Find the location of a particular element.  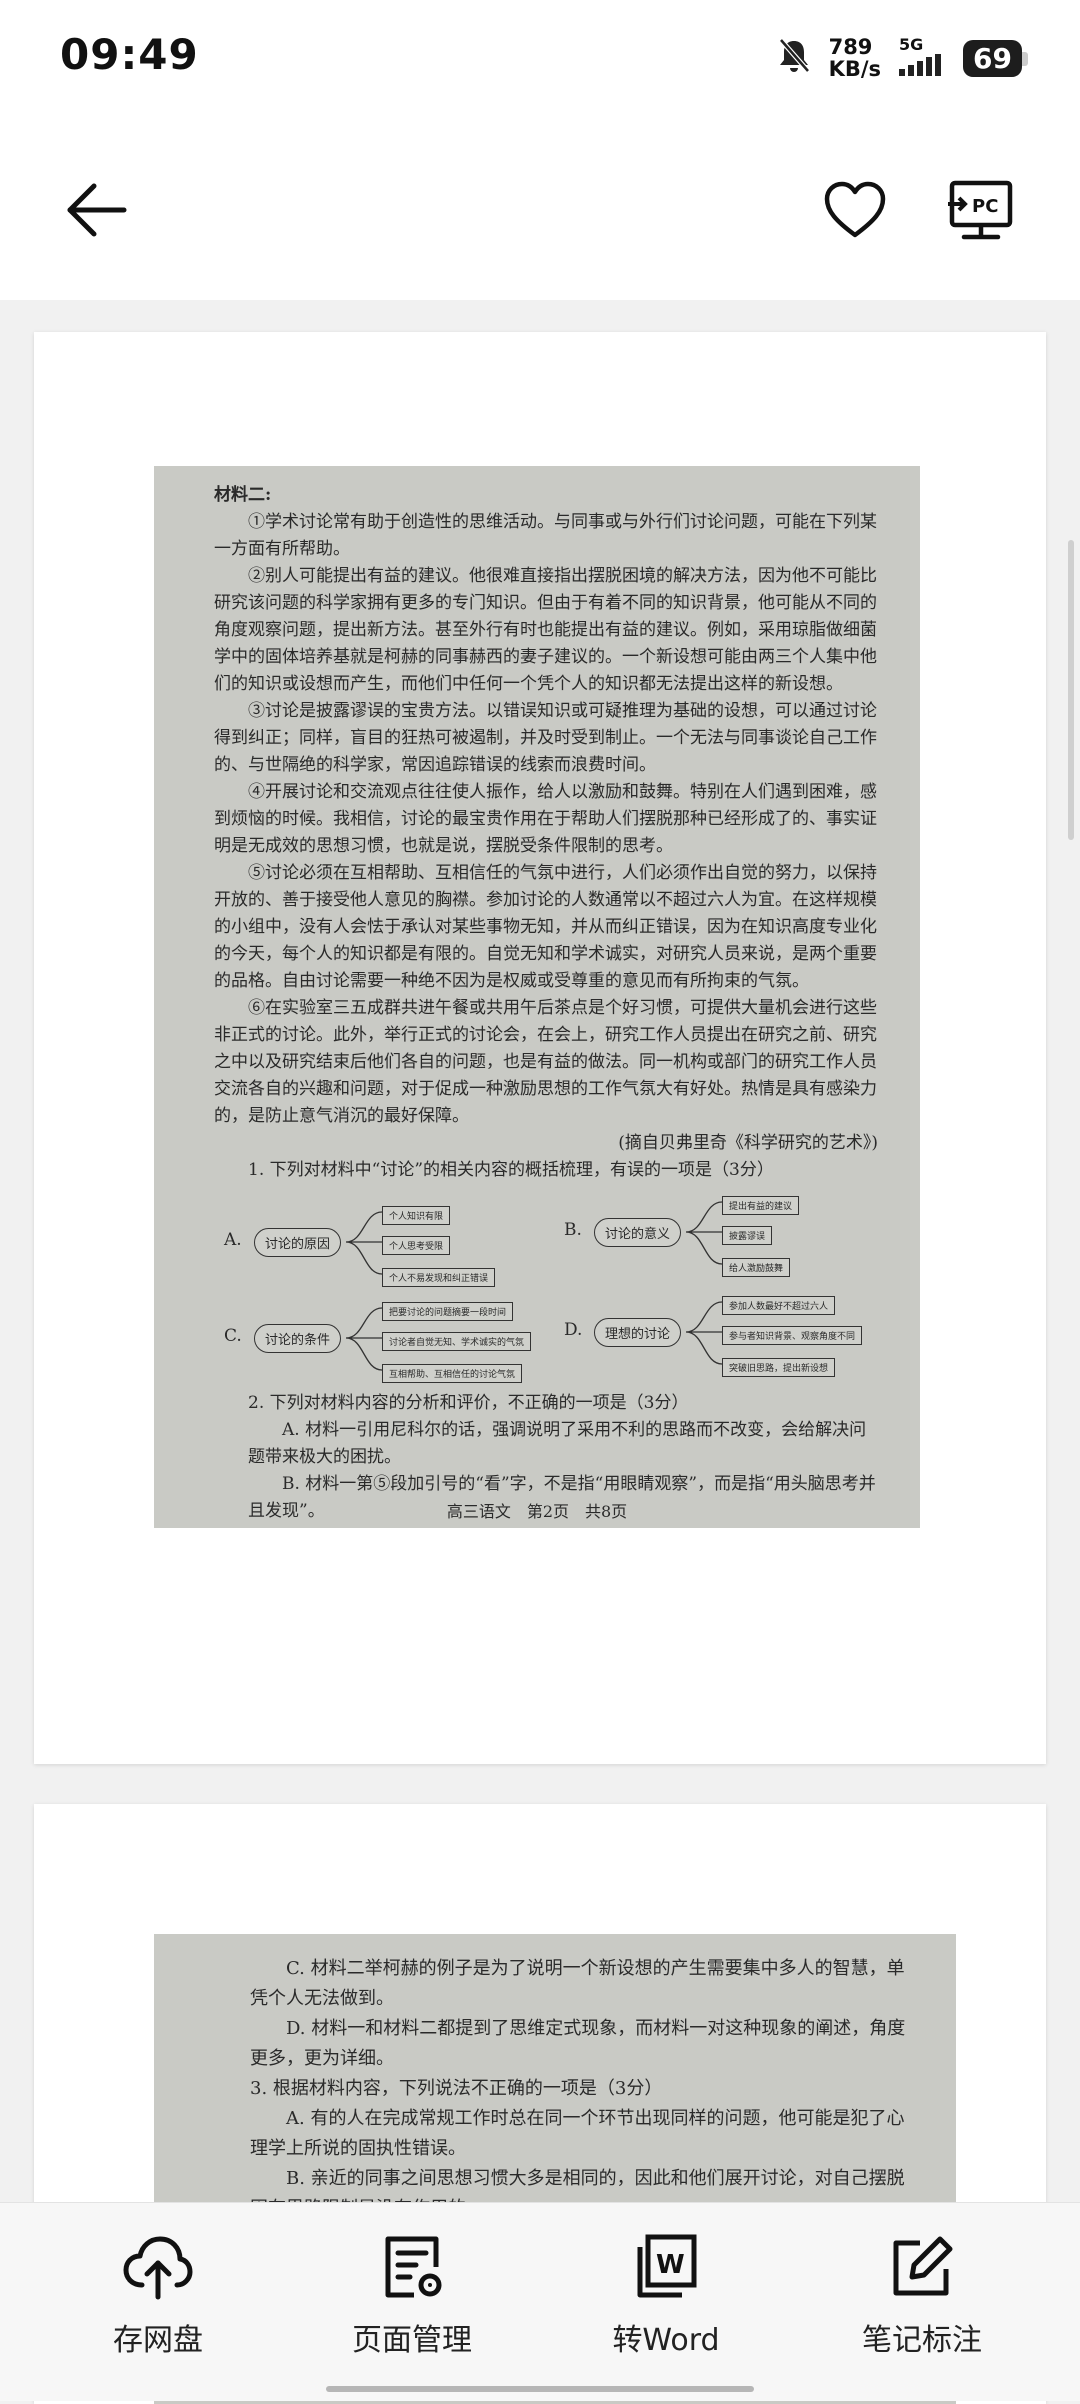

status-time: 09:49 is located at coordinates (129, 54).